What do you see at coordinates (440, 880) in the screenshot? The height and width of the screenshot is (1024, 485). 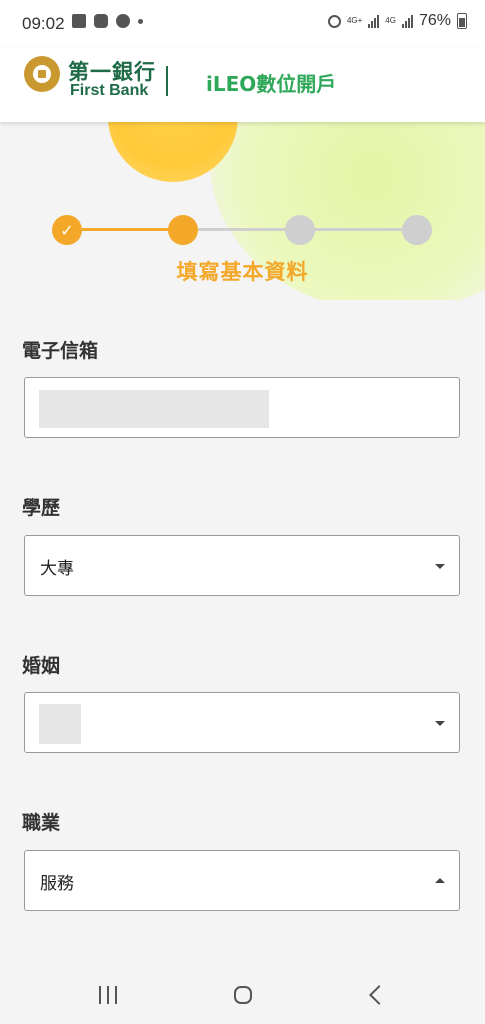 I see `dropdown-arrow-up-icon` at bounding box center [440, 880].